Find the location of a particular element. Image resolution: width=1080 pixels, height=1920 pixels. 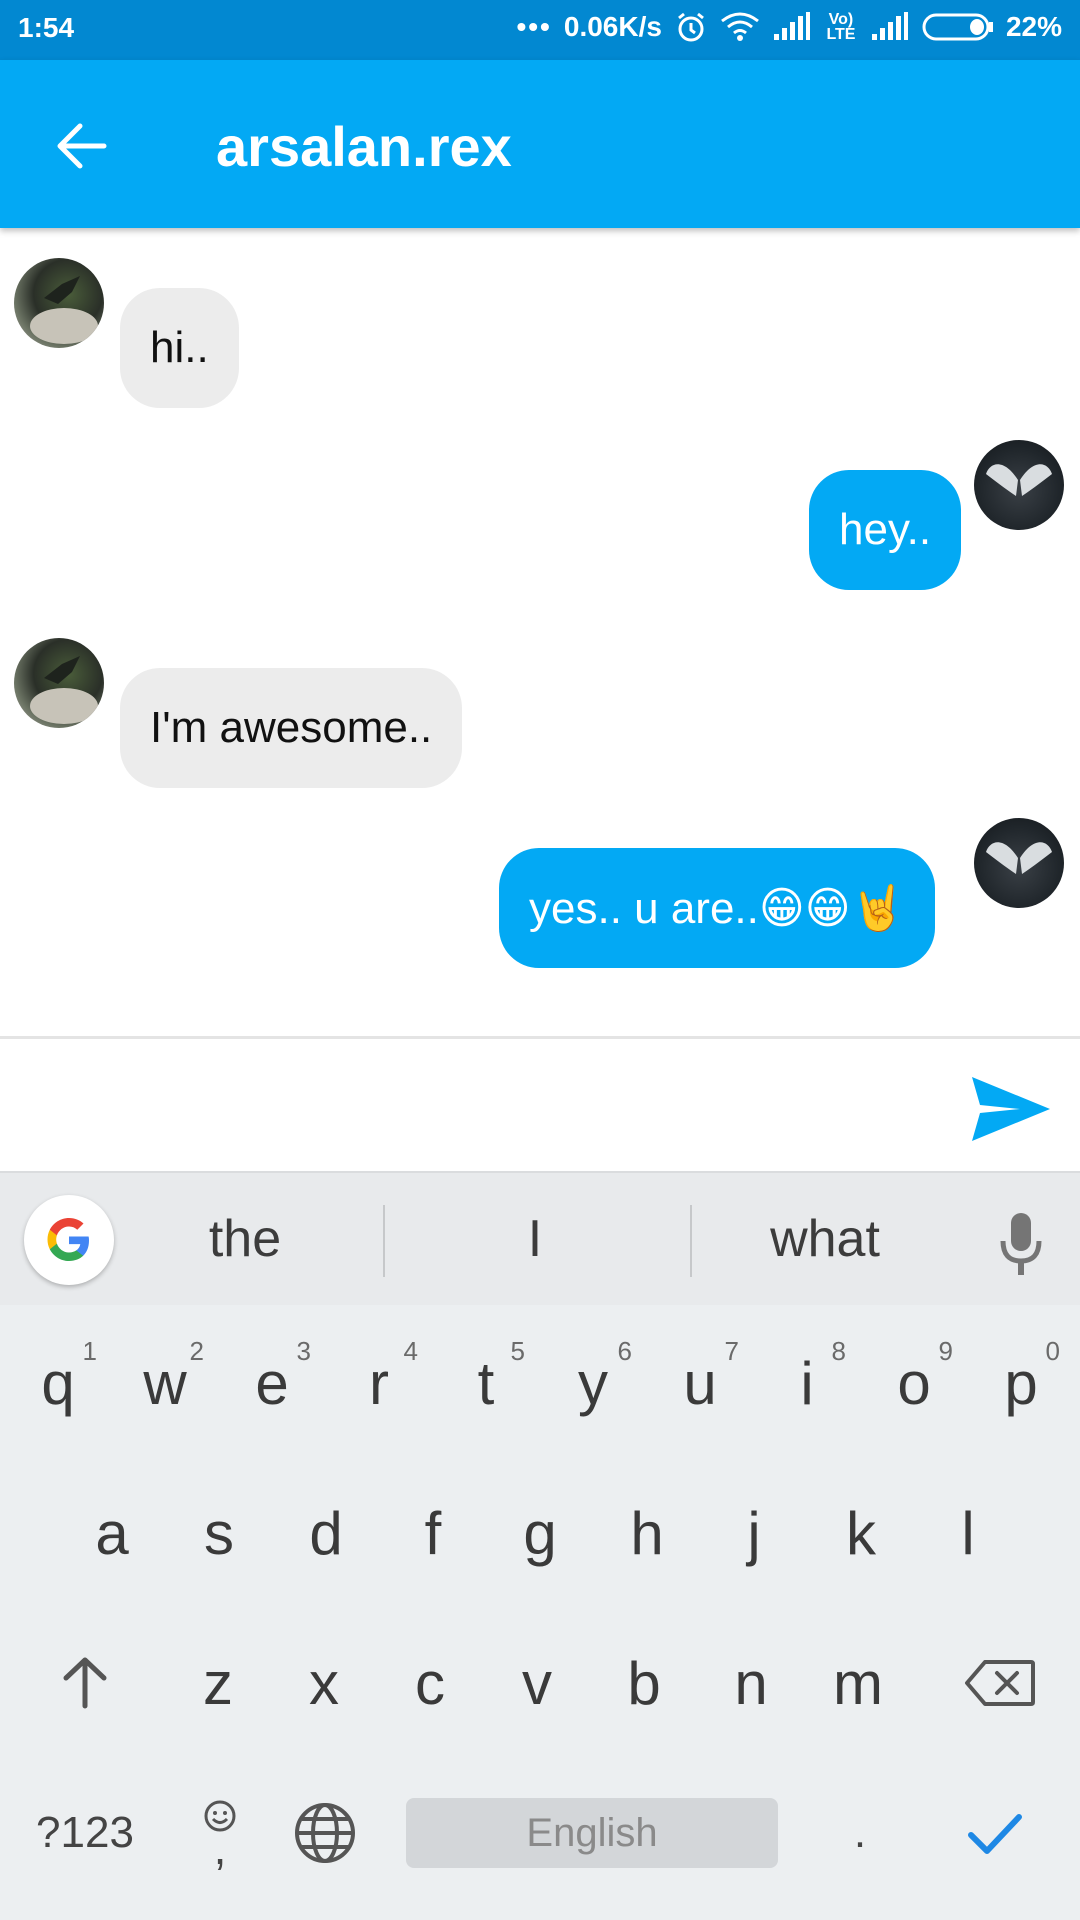

key-label: w is located at coordinates (165, 1383).